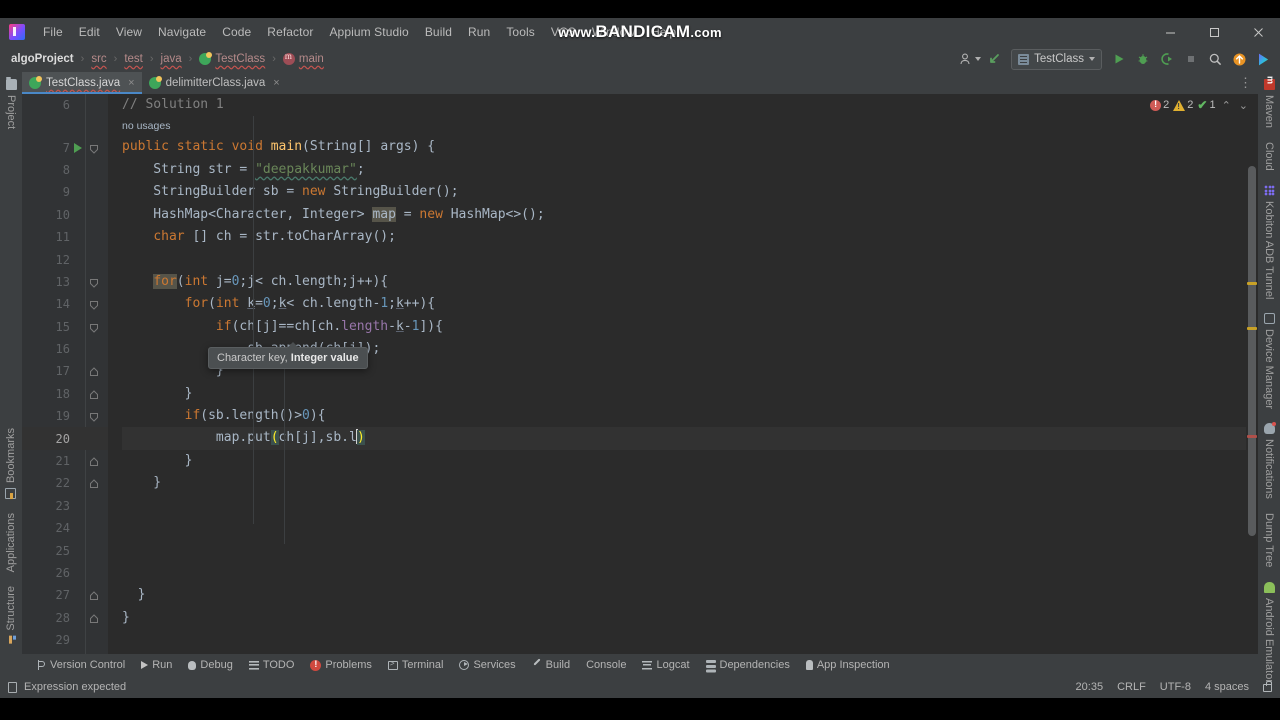  Describe the element at coordinates (89, 32) in the screenshot. I see `menu-item-edit: Edit` at that location.